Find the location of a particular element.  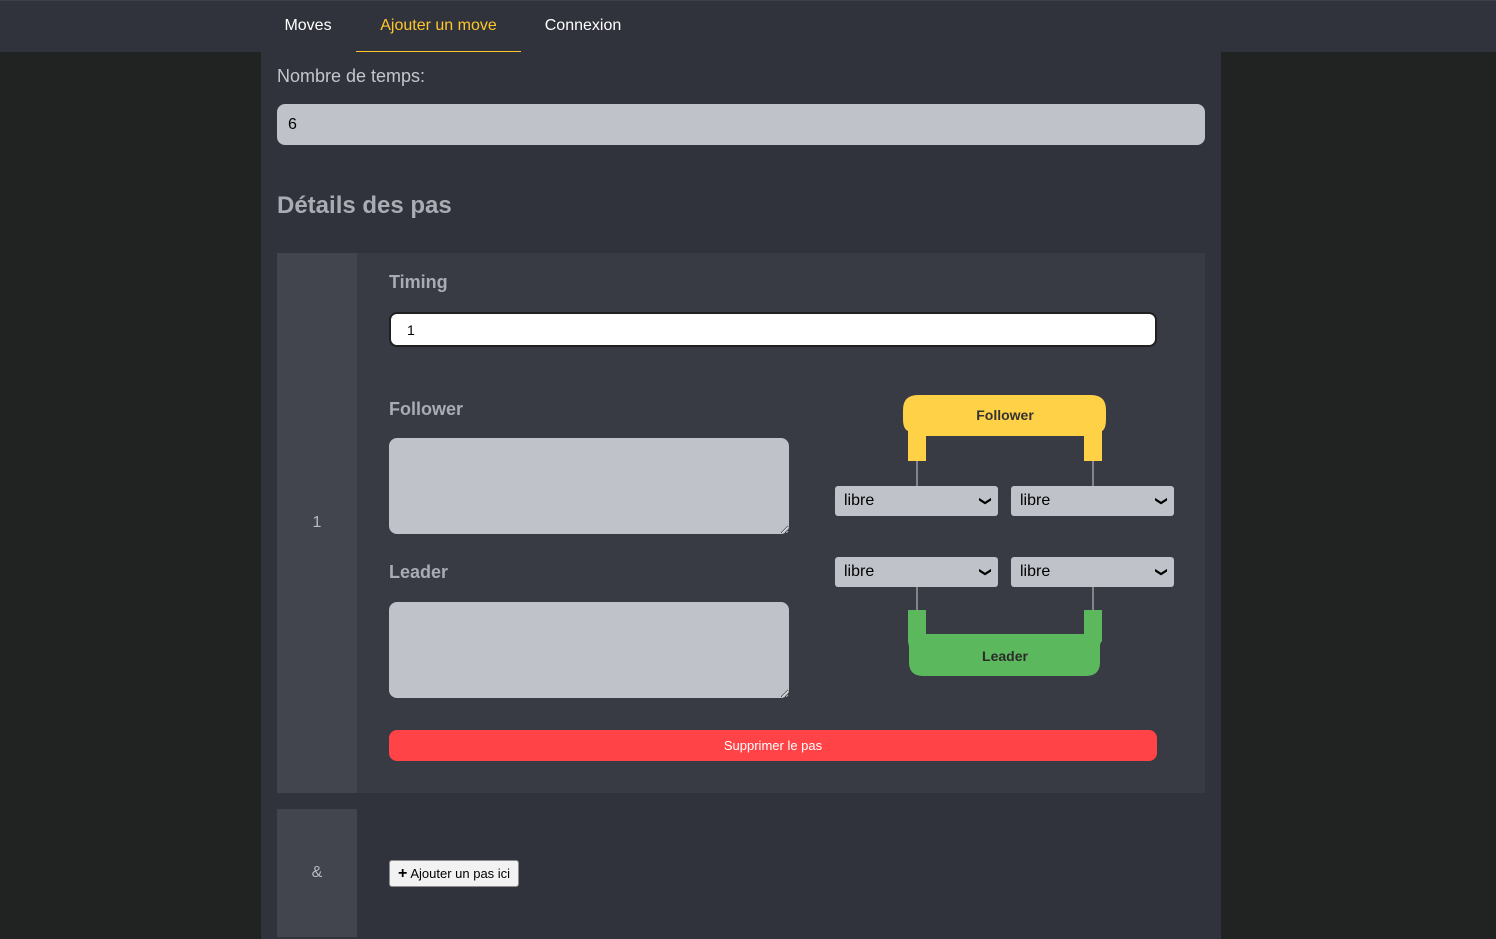

add-step-button: + Ajouter un pas ici is located at coordinates (454, 873).